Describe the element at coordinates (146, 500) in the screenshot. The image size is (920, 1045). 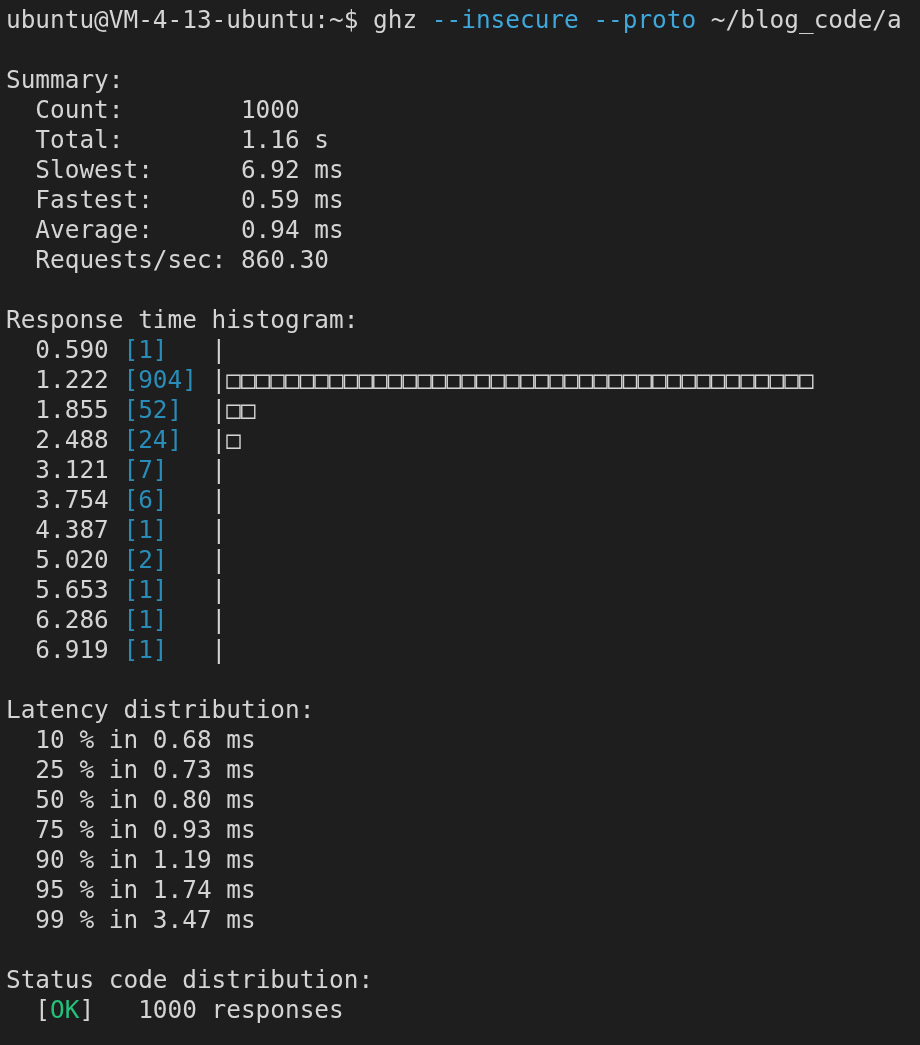
I see `bucket-count: [6]` at that location.